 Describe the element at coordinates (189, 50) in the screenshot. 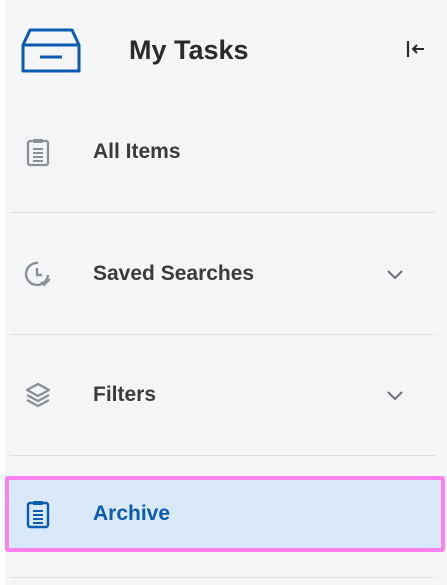

I see `page-title: My Tasks` at that location.